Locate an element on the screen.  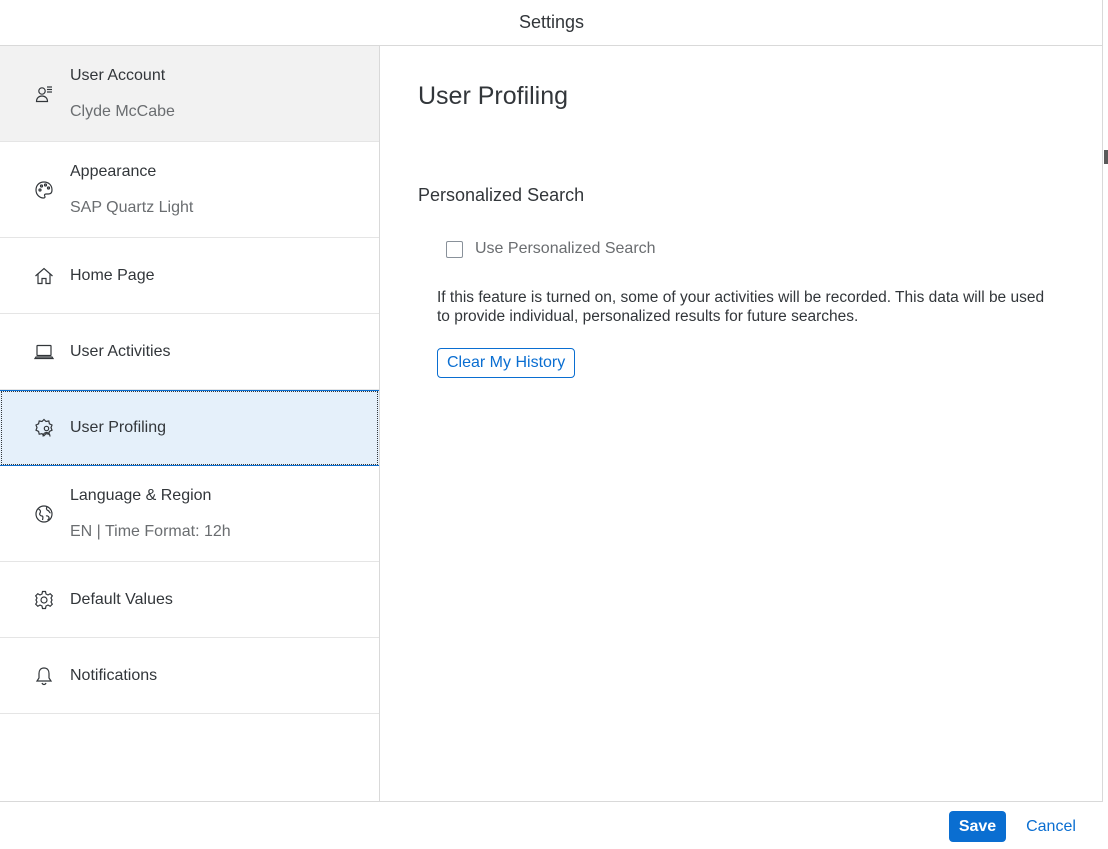
sidebar-item-title: User Account is located at coordinates (118, 75).